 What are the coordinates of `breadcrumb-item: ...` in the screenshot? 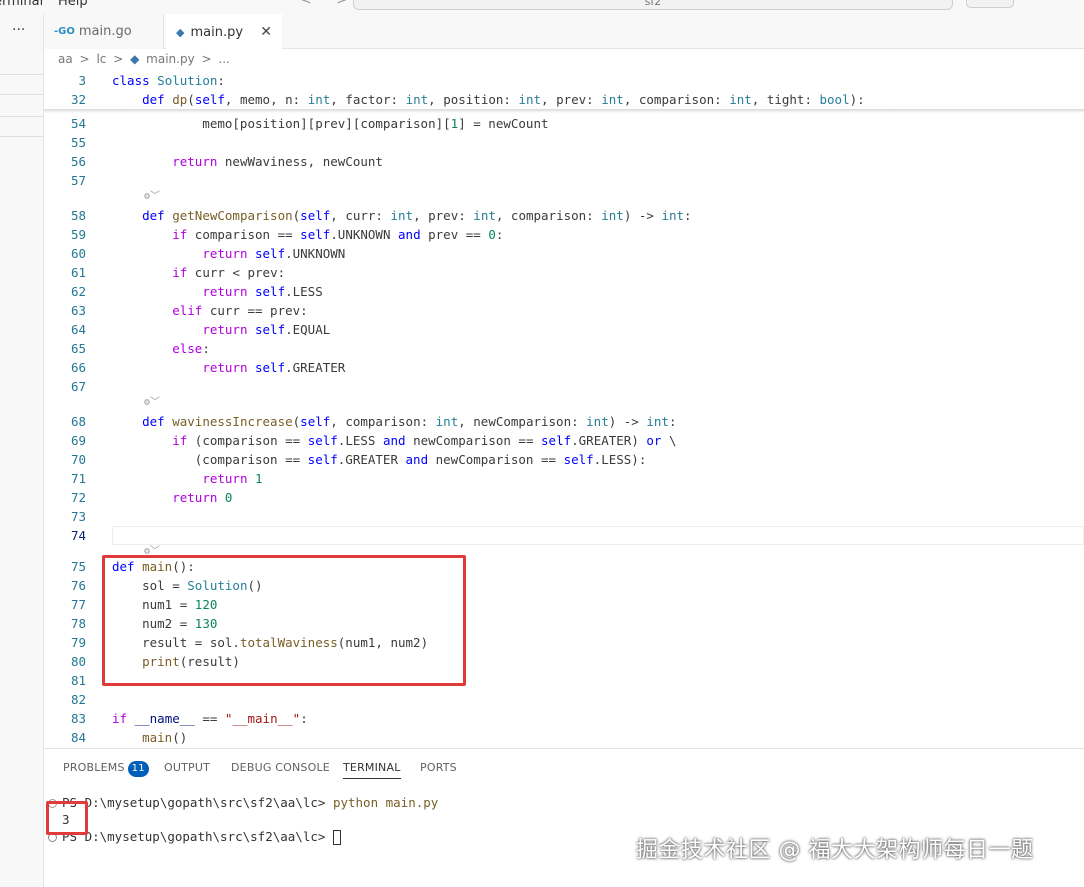 It's located at (223, 59).